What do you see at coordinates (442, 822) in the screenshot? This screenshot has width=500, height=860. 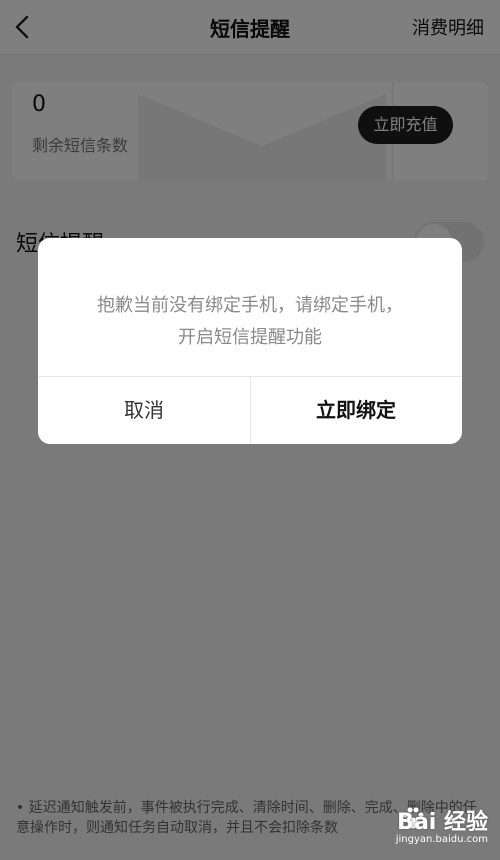 I see `watermark-brand: Bai 经验` at bounding box center [442, 822].